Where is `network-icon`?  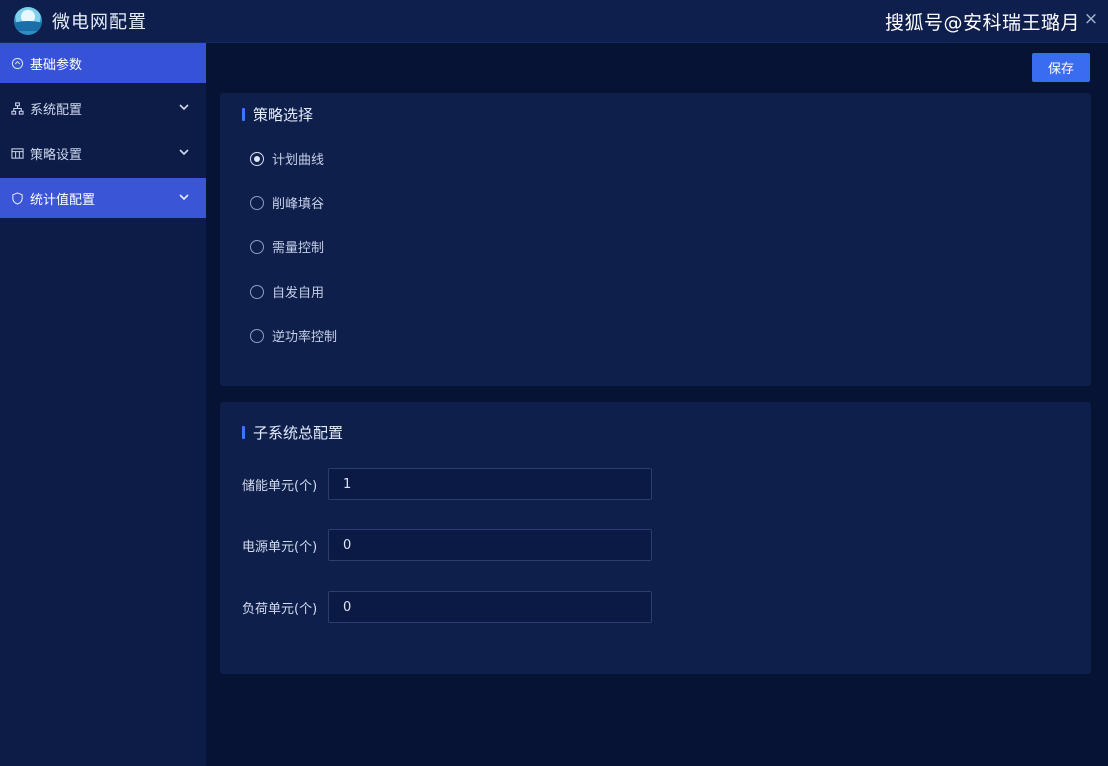
network-icon is located at coordinates (17, 108).